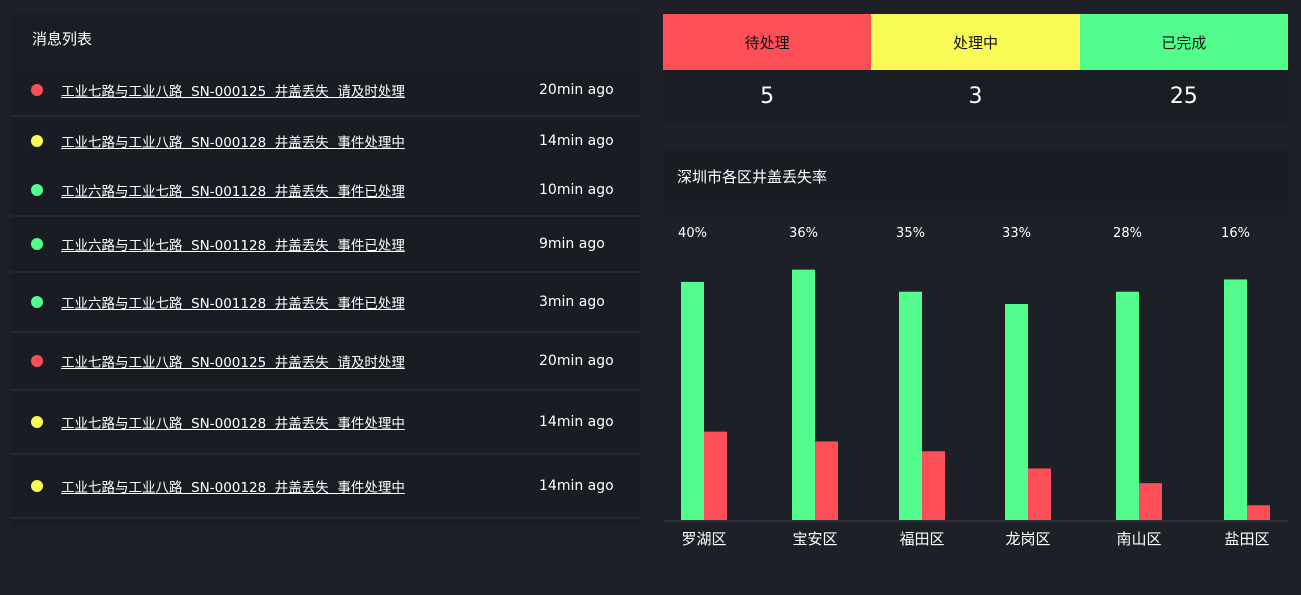 The image size is (1301, 595). What do you see at coordinates (576, 190) in the screenshot?
I see `message-time: 10min ago` at bounding box center [576, 190].